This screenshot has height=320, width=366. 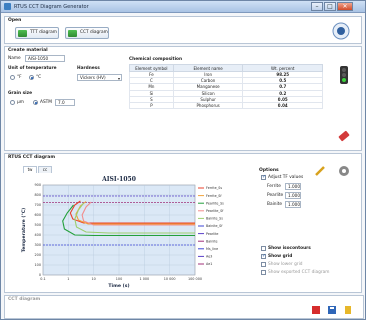 I want to click on adjust-checkbox, so click(x=263, y=177).